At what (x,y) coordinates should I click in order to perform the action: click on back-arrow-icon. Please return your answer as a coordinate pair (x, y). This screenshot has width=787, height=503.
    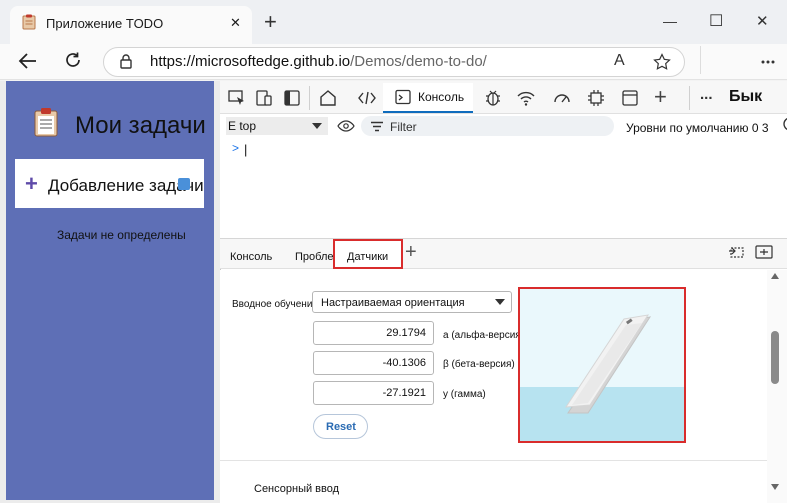
    Looking at the image, I should click on (28, 61).